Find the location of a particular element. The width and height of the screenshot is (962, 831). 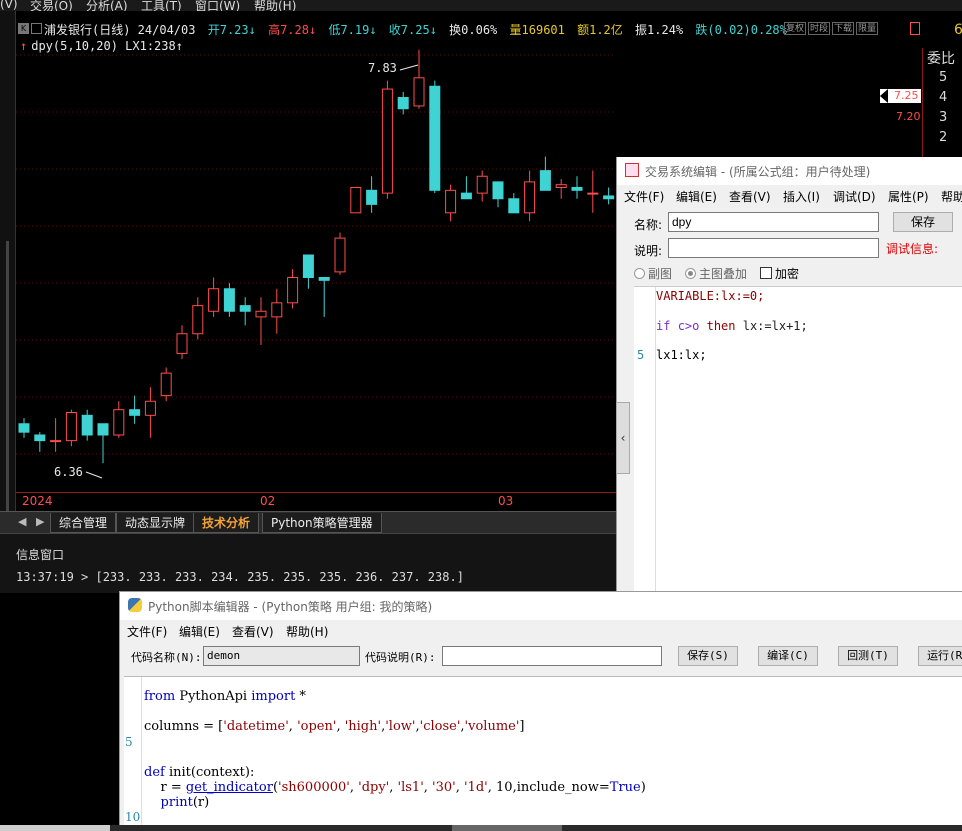

radio-sub-chart: 副图 is located at coordinates (653, 273).